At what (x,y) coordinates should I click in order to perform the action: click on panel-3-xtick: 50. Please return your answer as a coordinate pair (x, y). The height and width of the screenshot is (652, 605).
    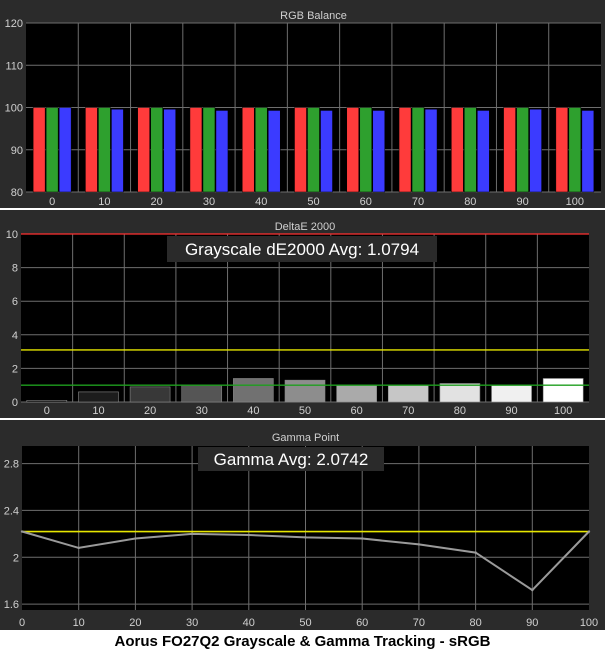
    Looking at the image, I should click on (305, 623).